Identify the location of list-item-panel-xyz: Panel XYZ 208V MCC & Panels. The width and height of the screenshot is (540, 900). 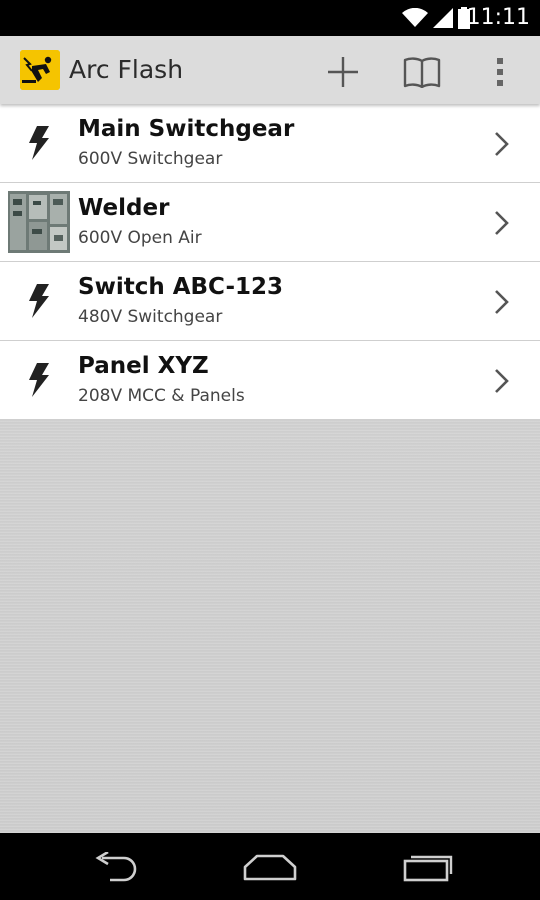
(270, 380).